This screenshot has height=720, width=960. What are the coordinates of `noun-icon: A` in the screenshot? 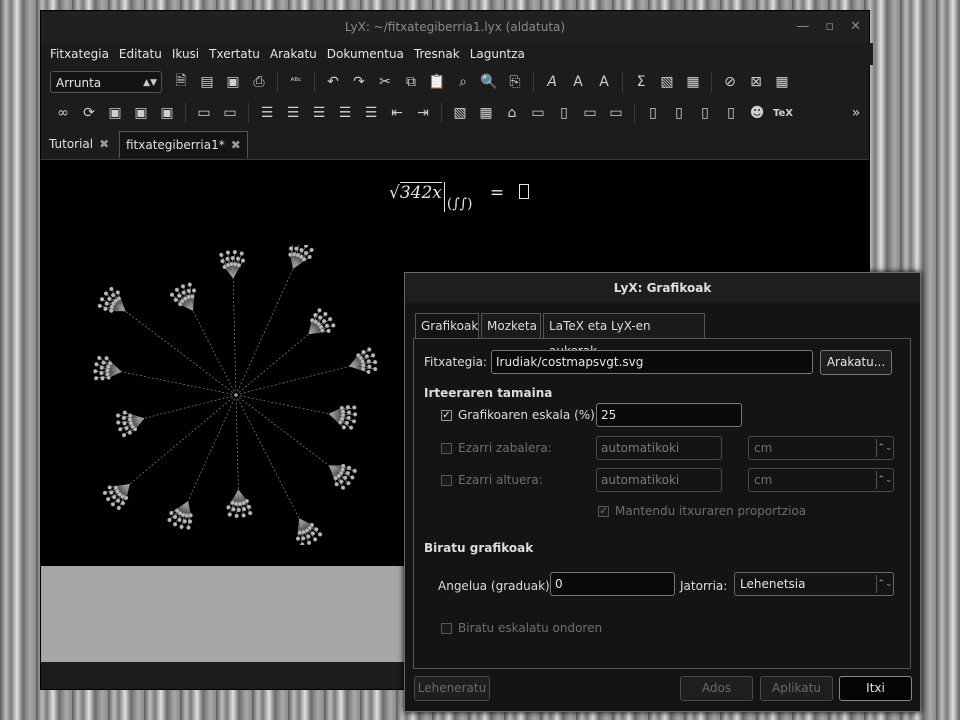 It's located at (578, 82).